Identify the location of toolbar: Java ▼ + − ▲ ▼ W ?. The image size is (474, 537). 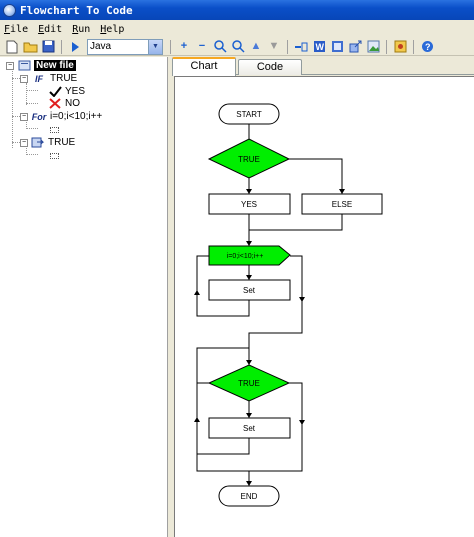
(237, 47).